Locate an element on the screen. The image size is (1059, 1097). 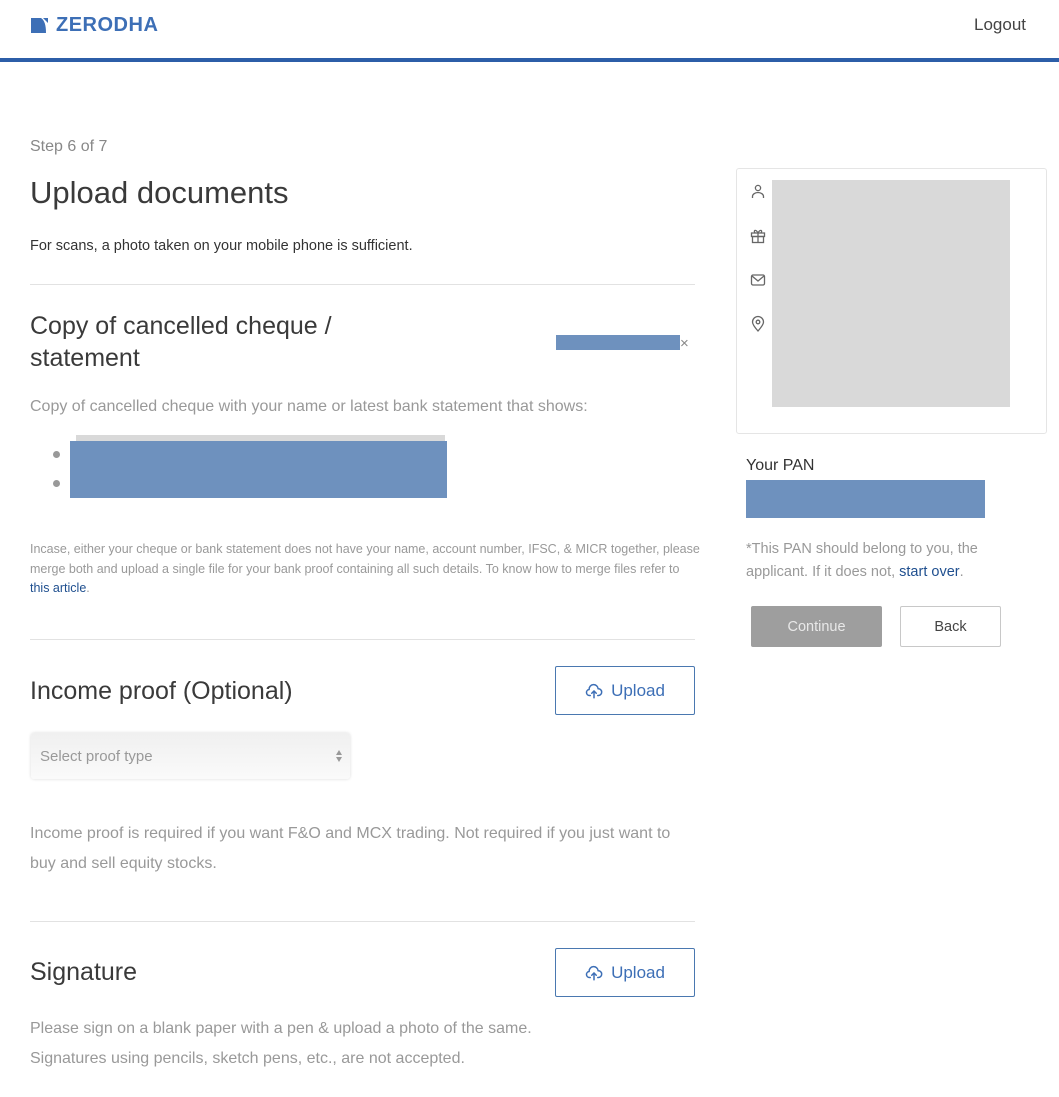
logo-mark-icon is located at coordinates (39, 25).